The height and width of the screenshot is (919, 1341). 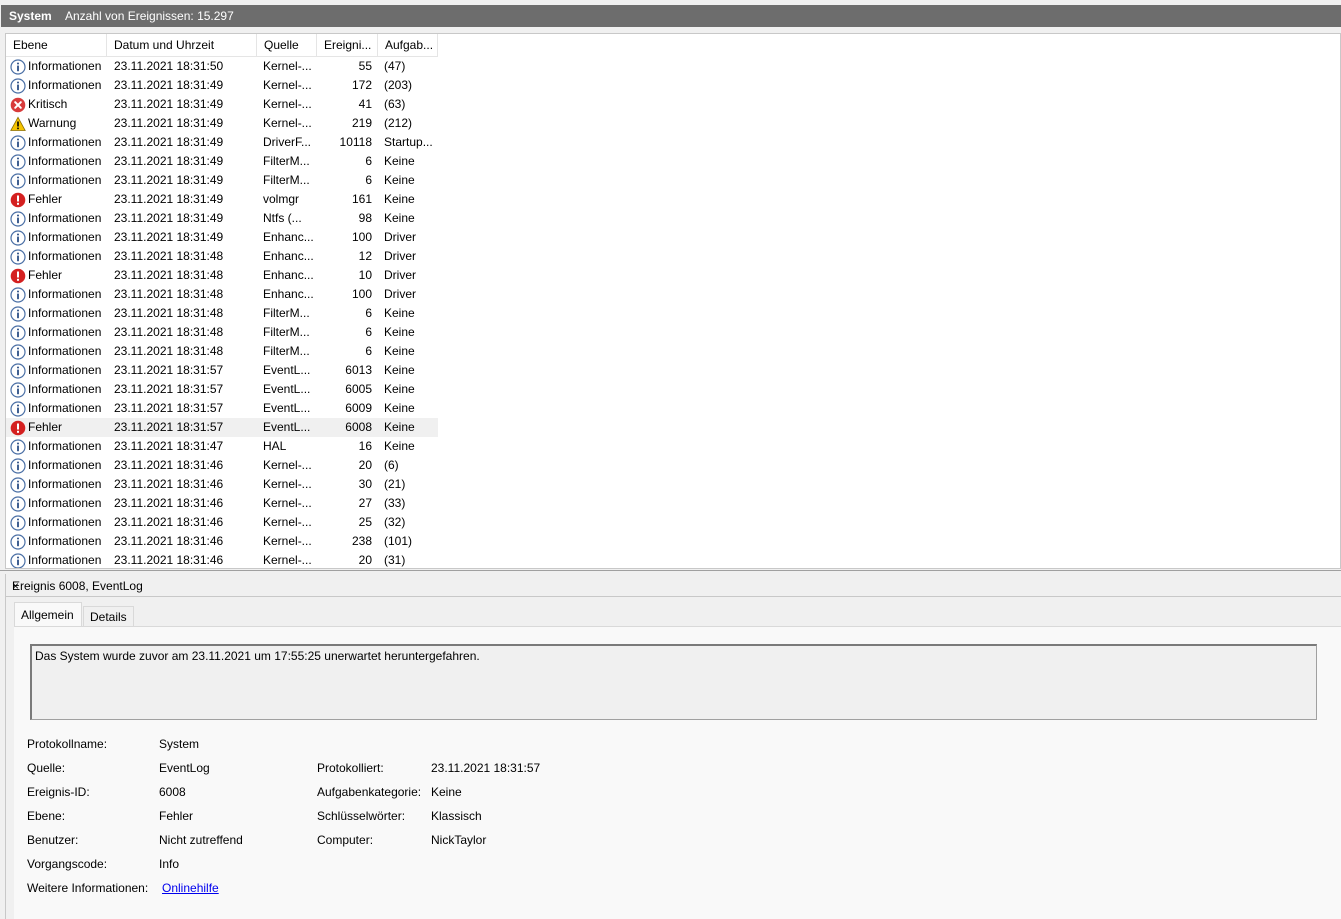 I want to click on event-id-cell: 172, so click(x=361, y=85).